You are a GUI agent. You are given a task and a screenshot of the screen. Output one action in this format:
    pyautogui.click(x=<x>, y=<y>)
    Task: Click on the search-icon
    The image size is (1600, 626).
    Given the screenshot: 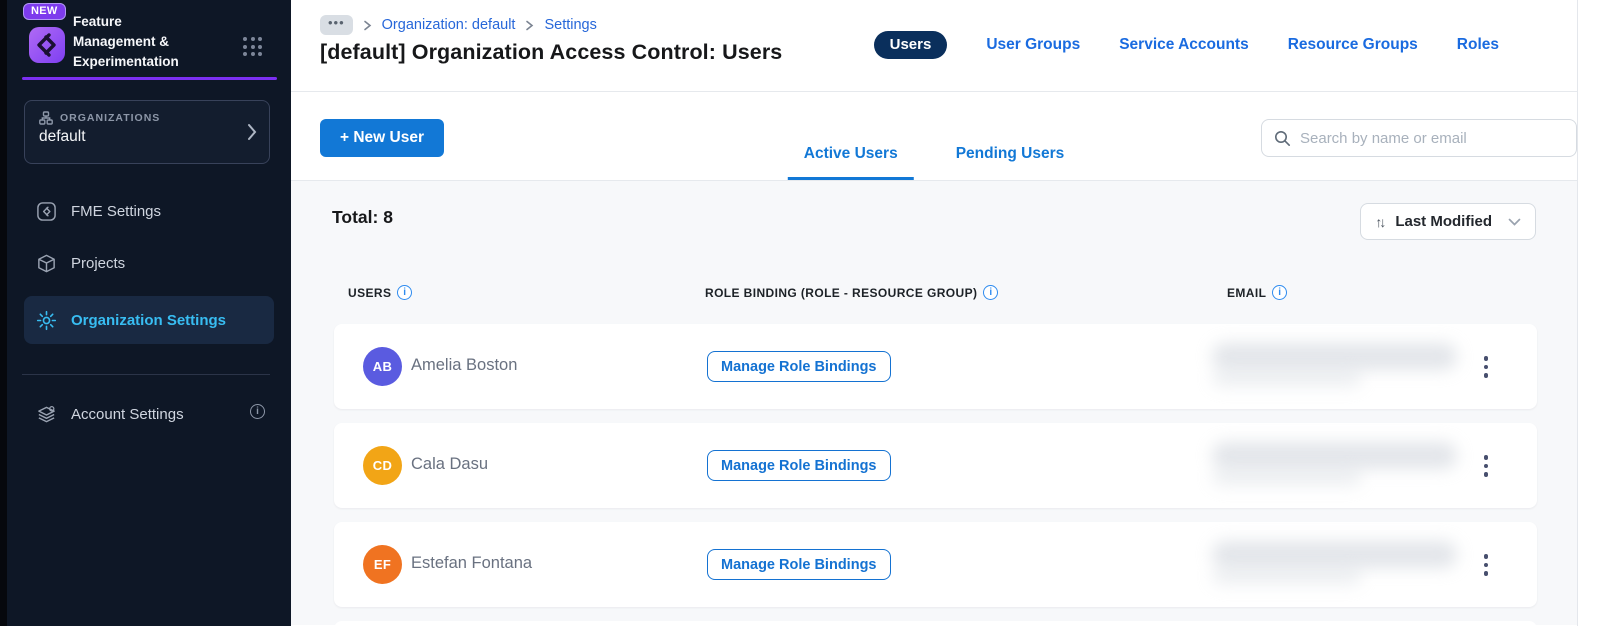 What is the action you would take?
    pyautogui.click(x=1282, y=138)
    